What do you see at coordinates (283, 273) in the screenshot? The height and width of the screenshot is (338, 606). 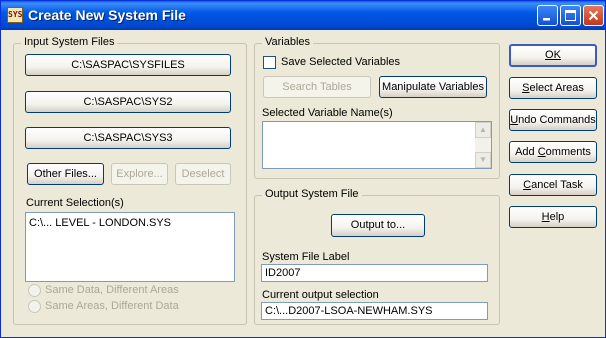 I see `system-file-label-value: ID2007` at bounding box center [283, 273].